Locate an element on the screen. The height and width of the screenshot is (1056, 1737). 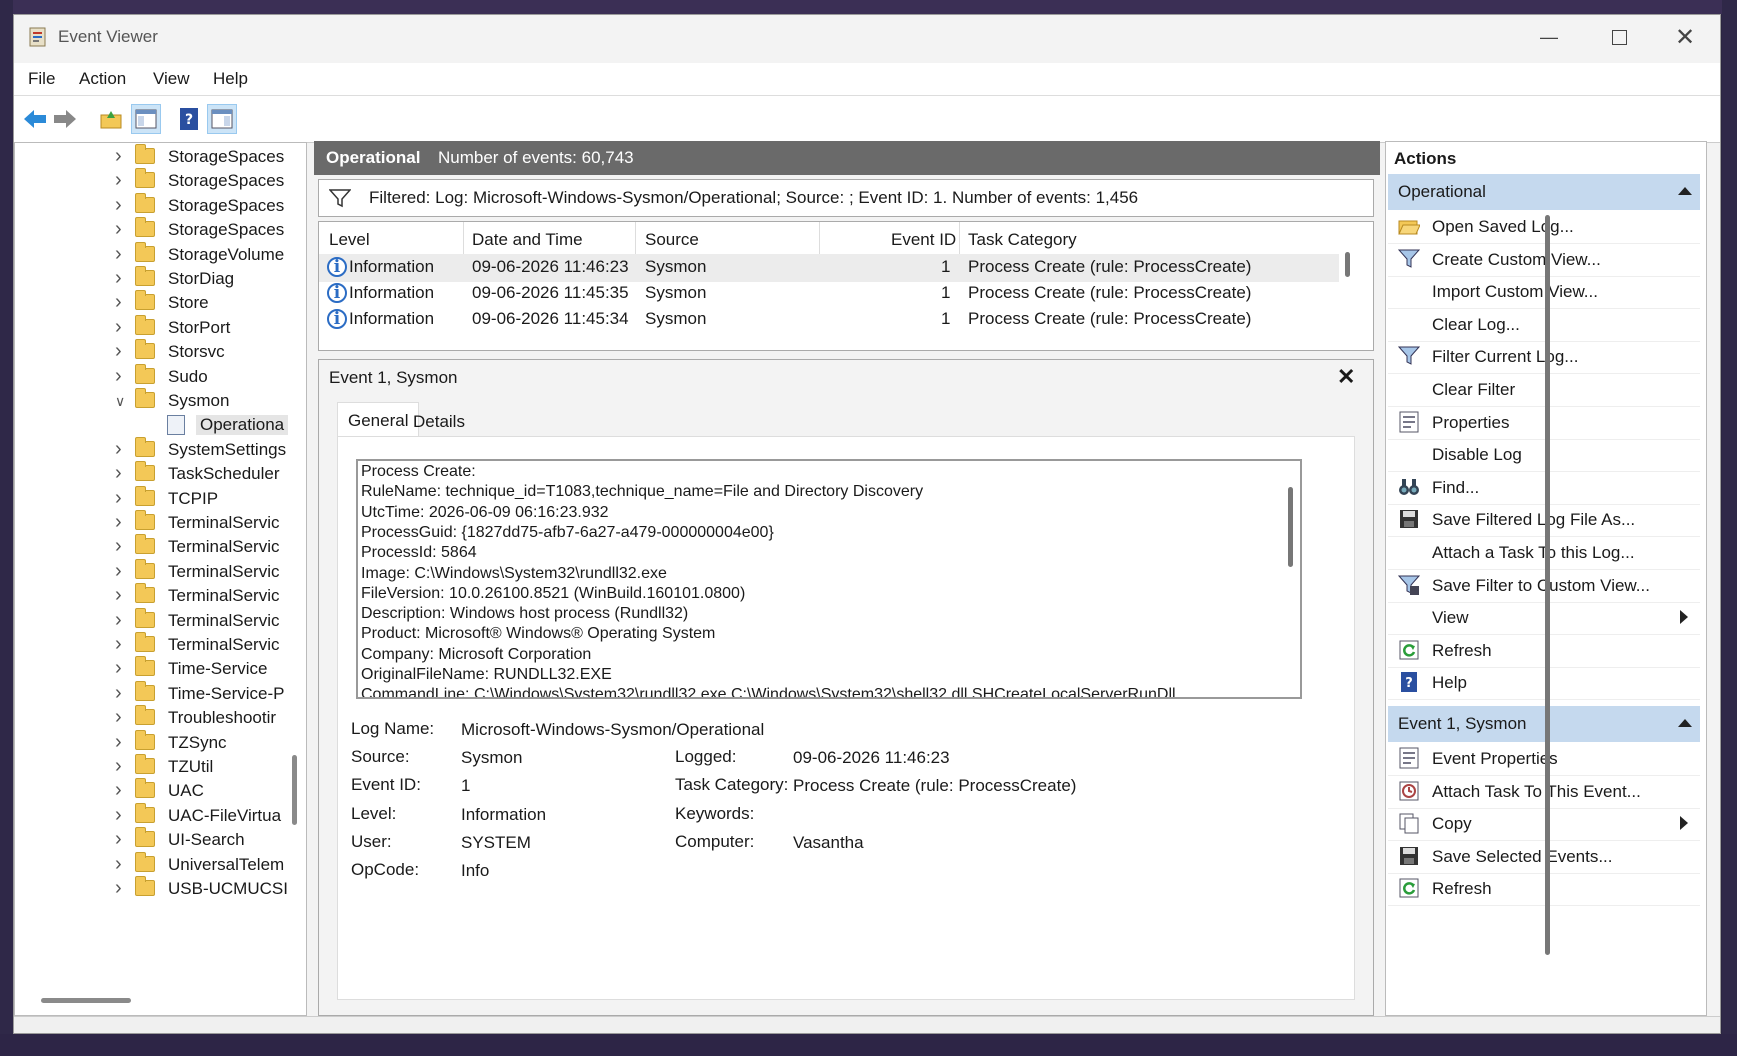
menu-help: Help is located at coordinates (230, 79).